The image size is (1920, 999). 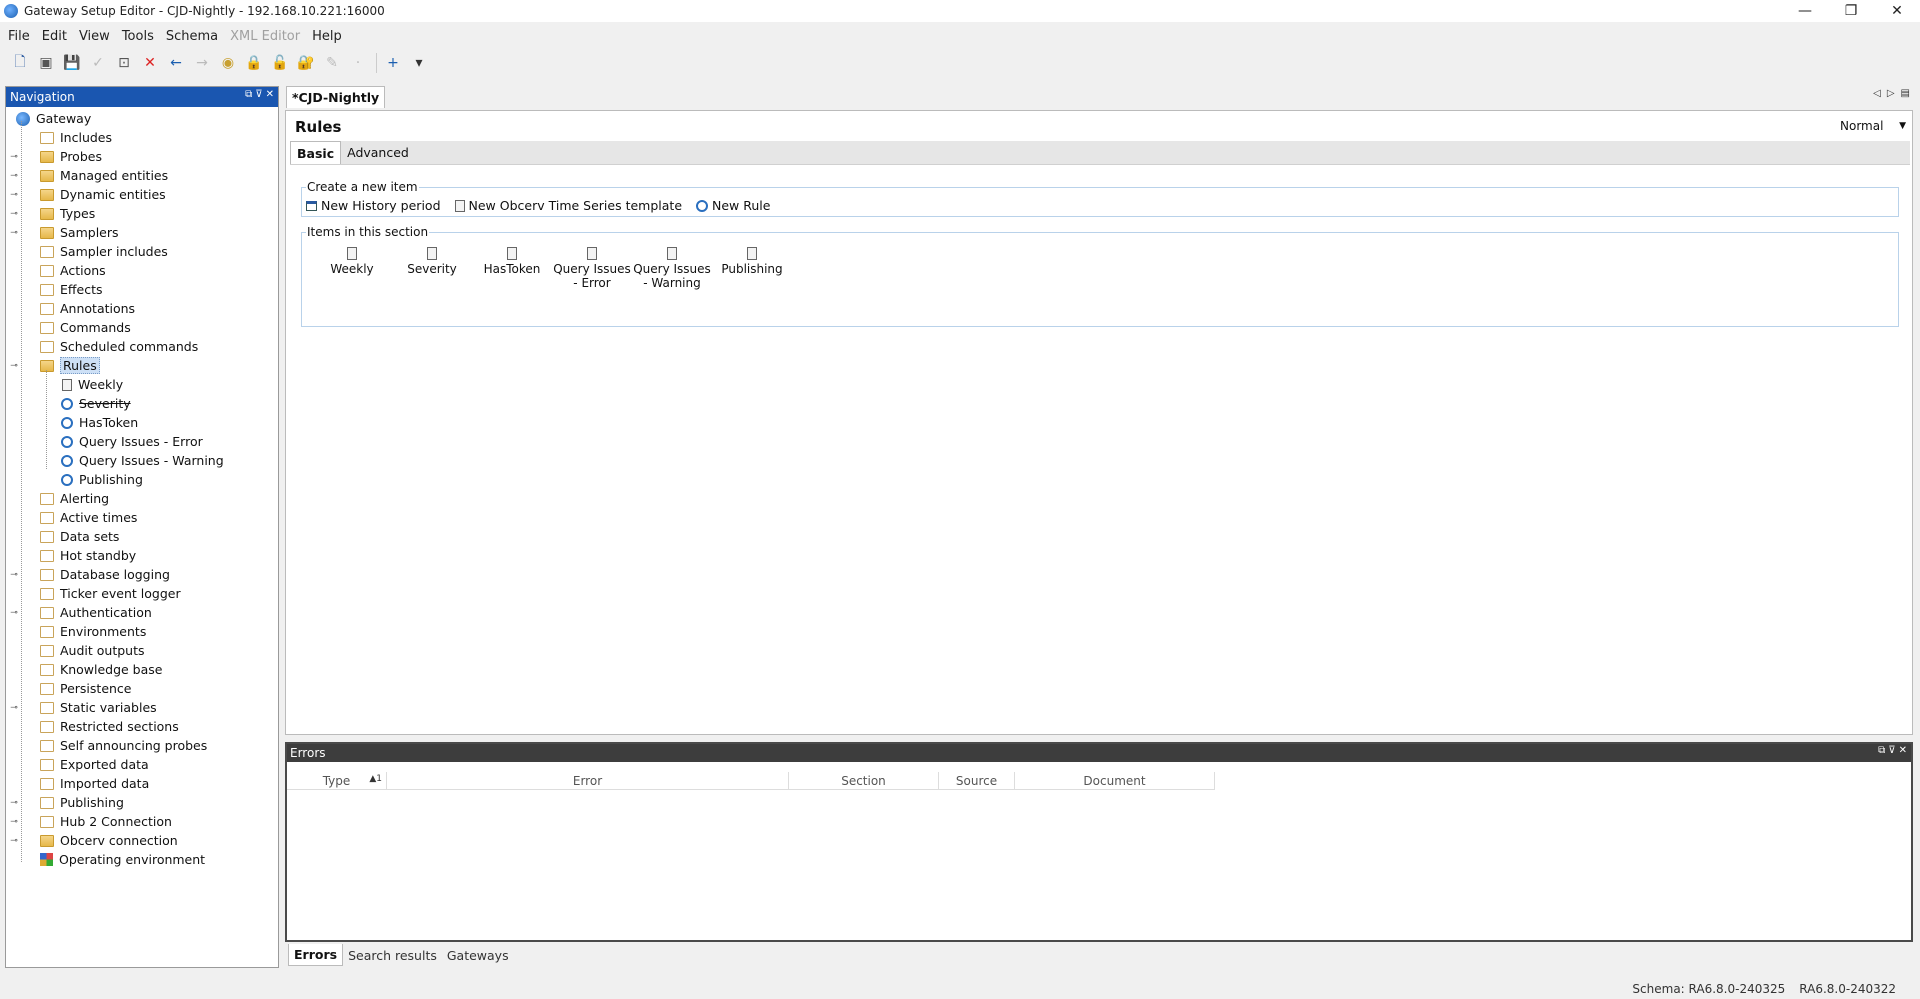 What do you see at coordinates (20, 63) in the screenshot?
I see `new-document-icon: 🗋` at bounding box center [20, 63].